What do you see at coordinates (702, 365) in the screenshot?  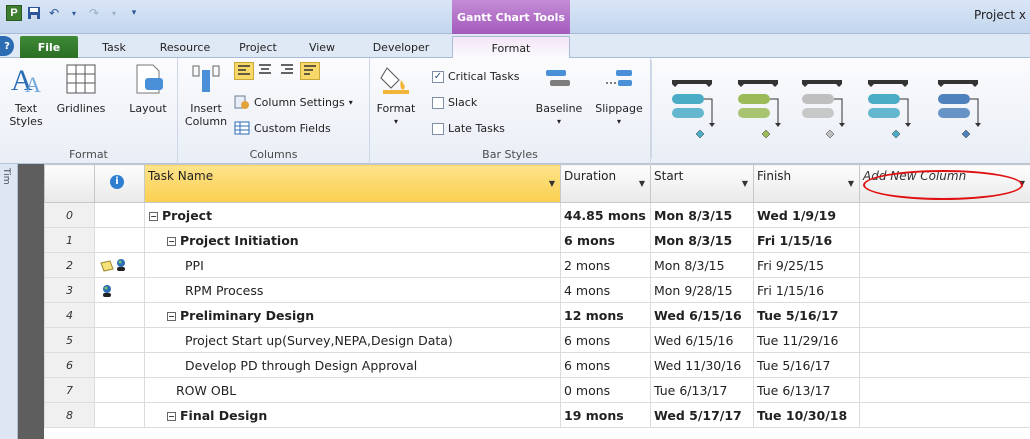 I see `start-cell: Wed 11/30/16` at bounding box center [702, 365].